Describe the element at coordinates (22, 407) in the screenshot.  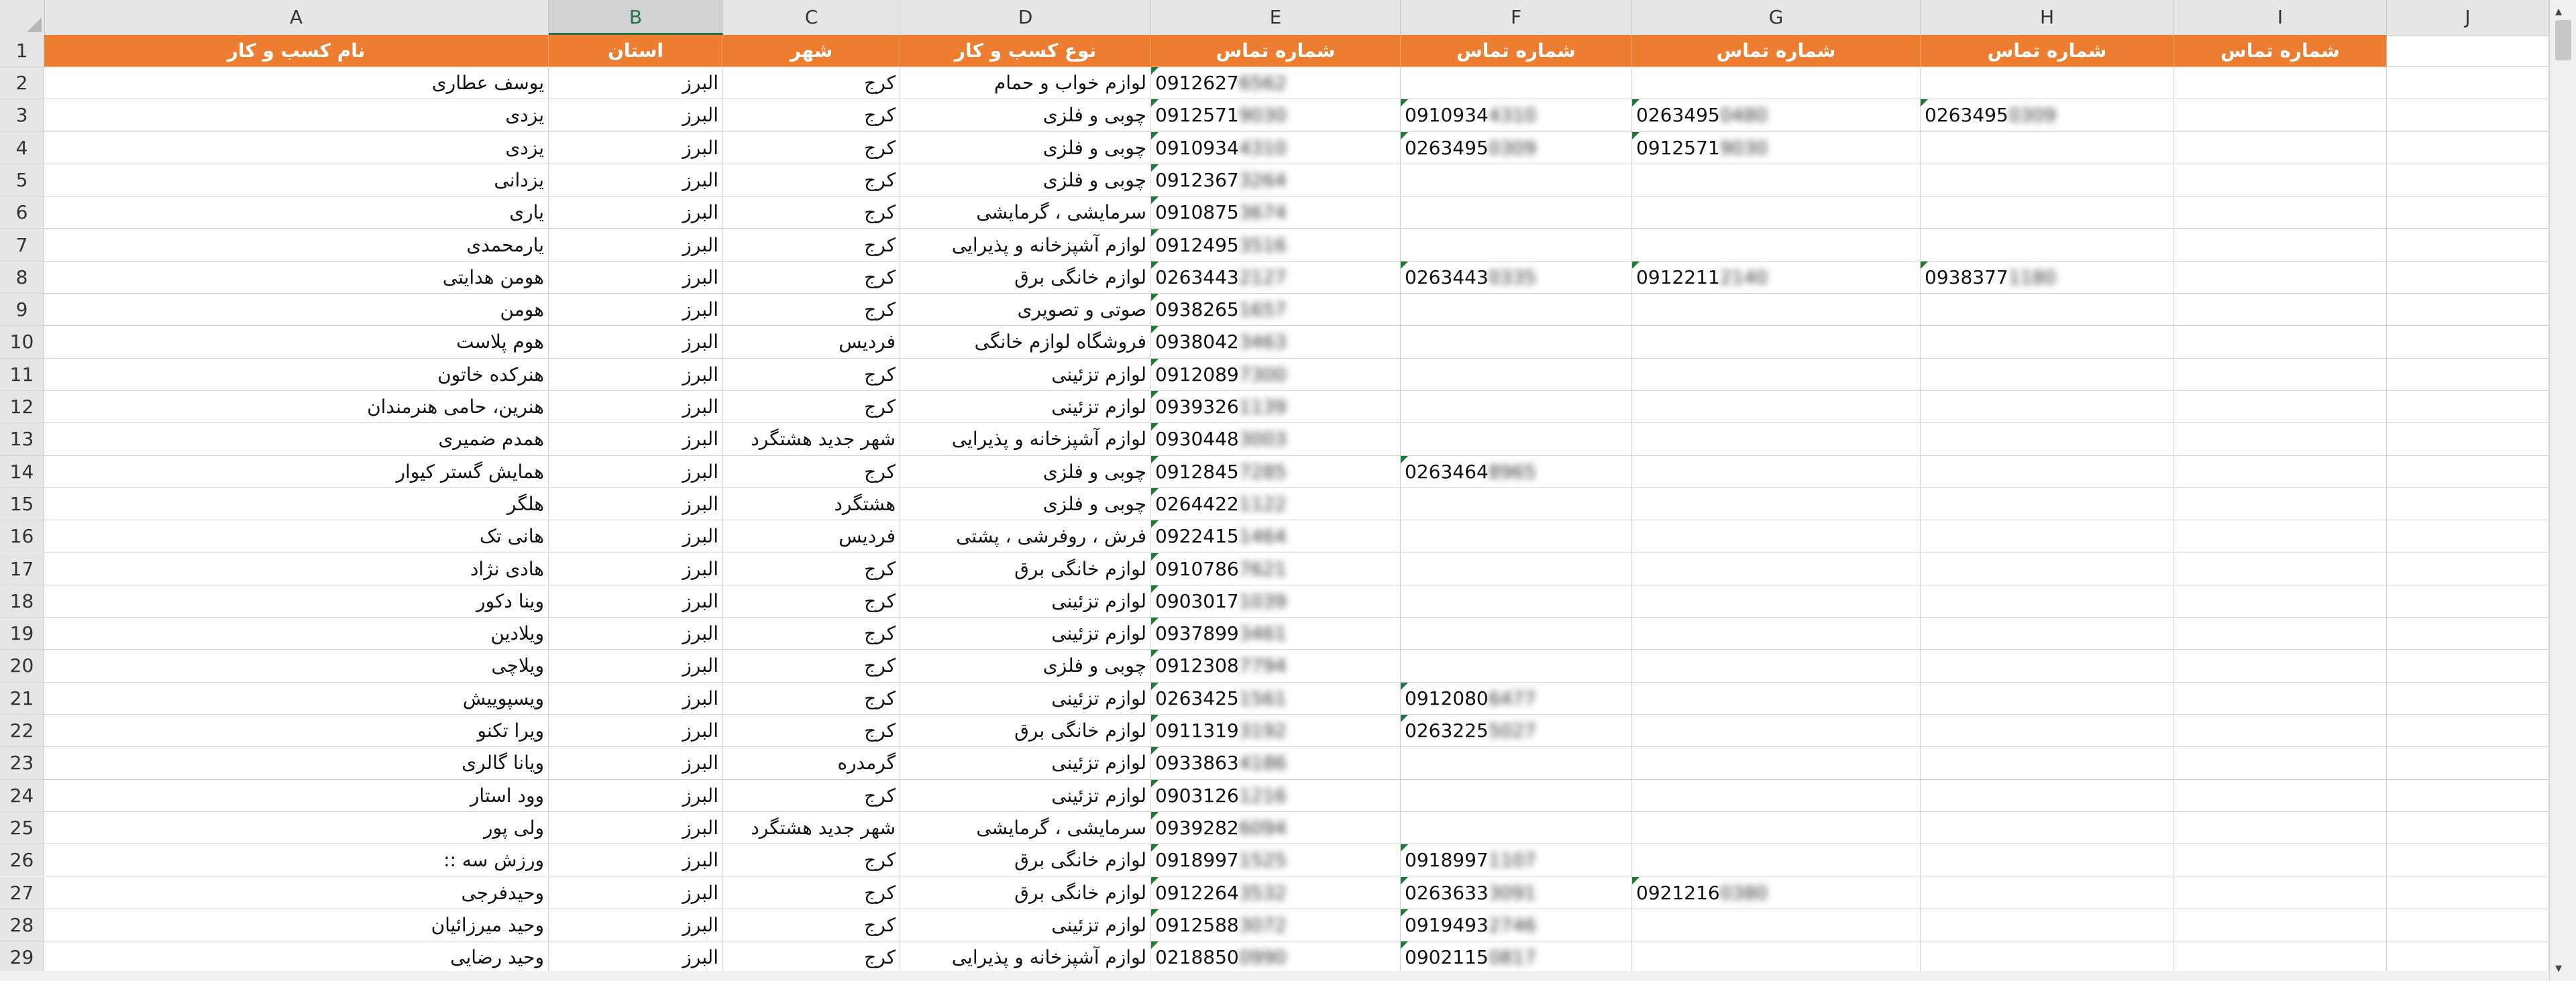
I see `row-header: 12` at that location.